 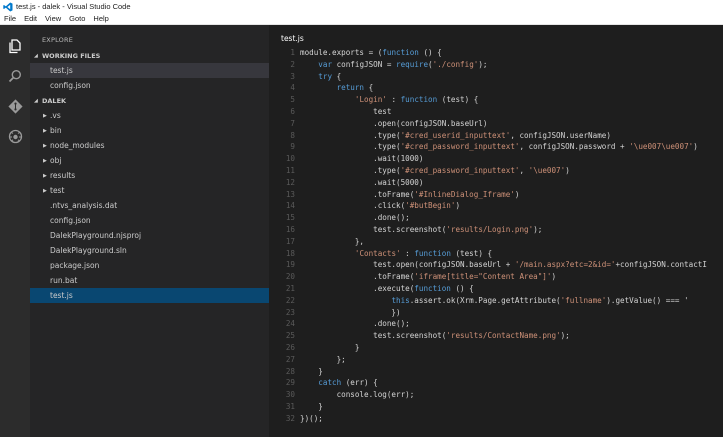 I want to click on folder-node-modules: ▶ node_modules, so click(x=149, y=145).